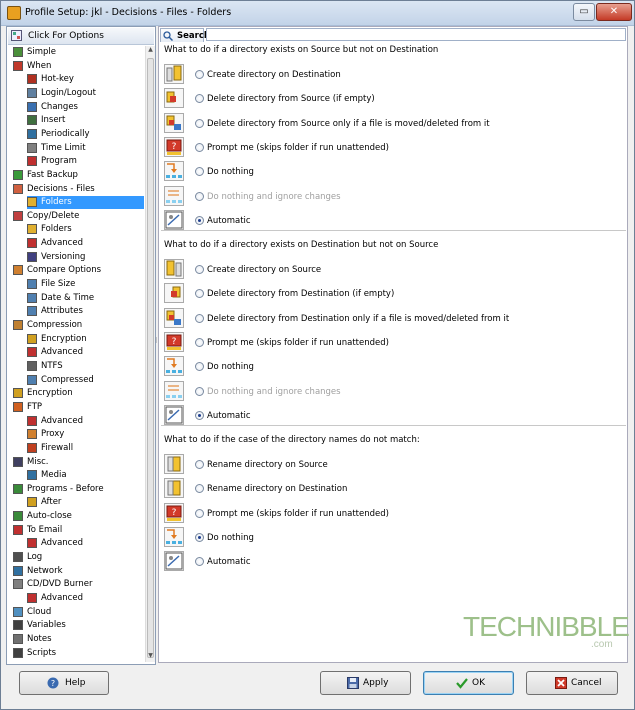 The image size is (635, 710). I want to click on tree-item-hot-key: Hot-key, so click(85, 79).